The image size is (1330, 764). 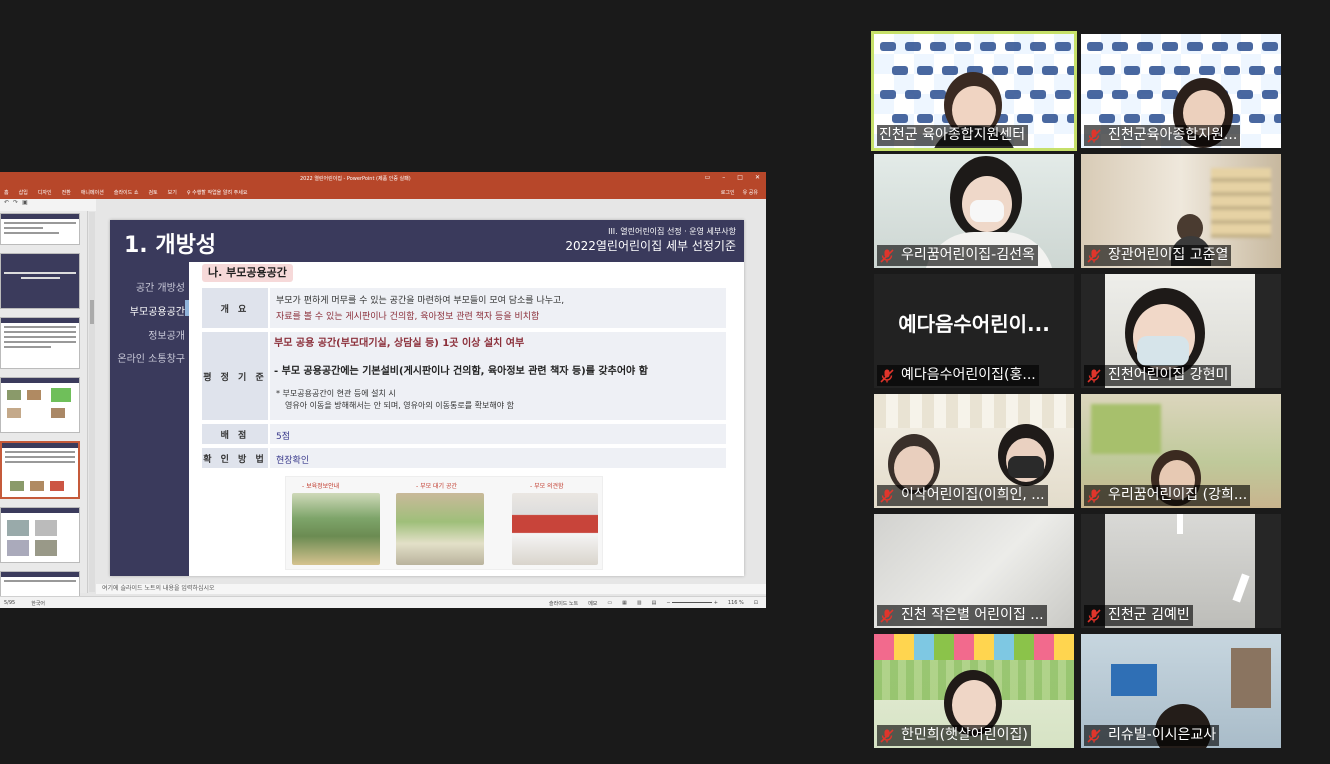 What do you see at coordinates (1138, 615) in the screenshot?
I see `participant-name: 진천군 김예빈` at bounding box center [1138, 615].